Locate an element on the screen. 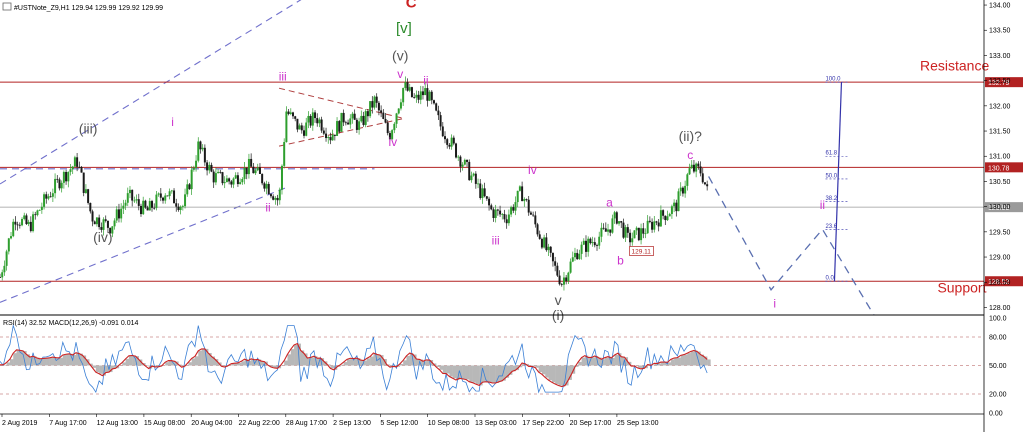  time-tick-label: 5 Sep 12:00 is located at coordinates (399, 423).